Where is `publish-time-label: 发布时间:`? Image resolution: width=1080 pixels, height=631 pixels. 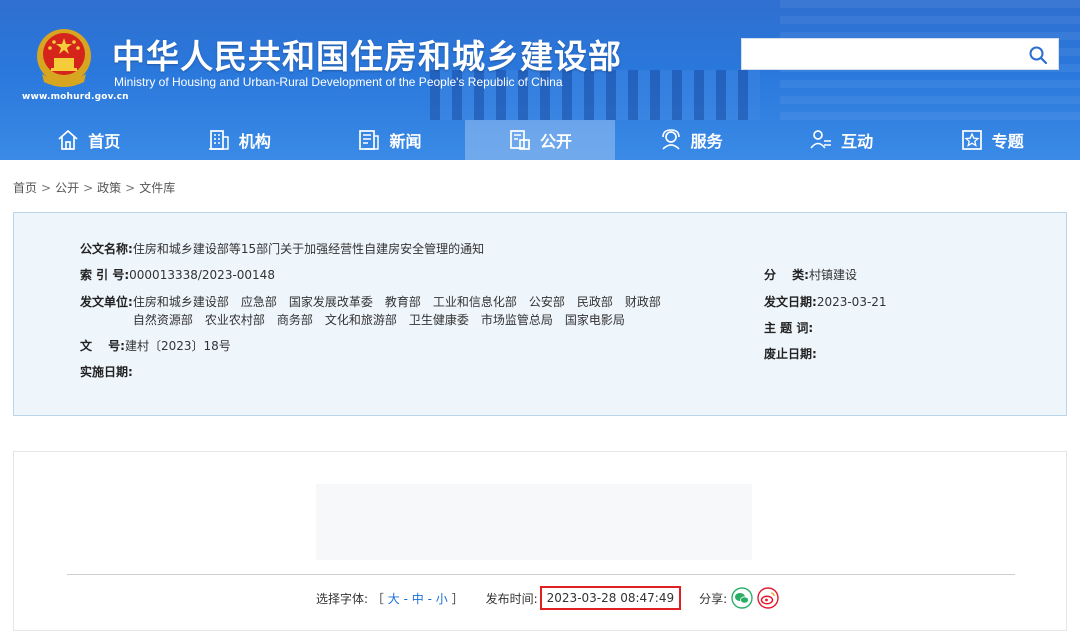
publish-time-label: 发布时间: is located at coordinates (511, 598).